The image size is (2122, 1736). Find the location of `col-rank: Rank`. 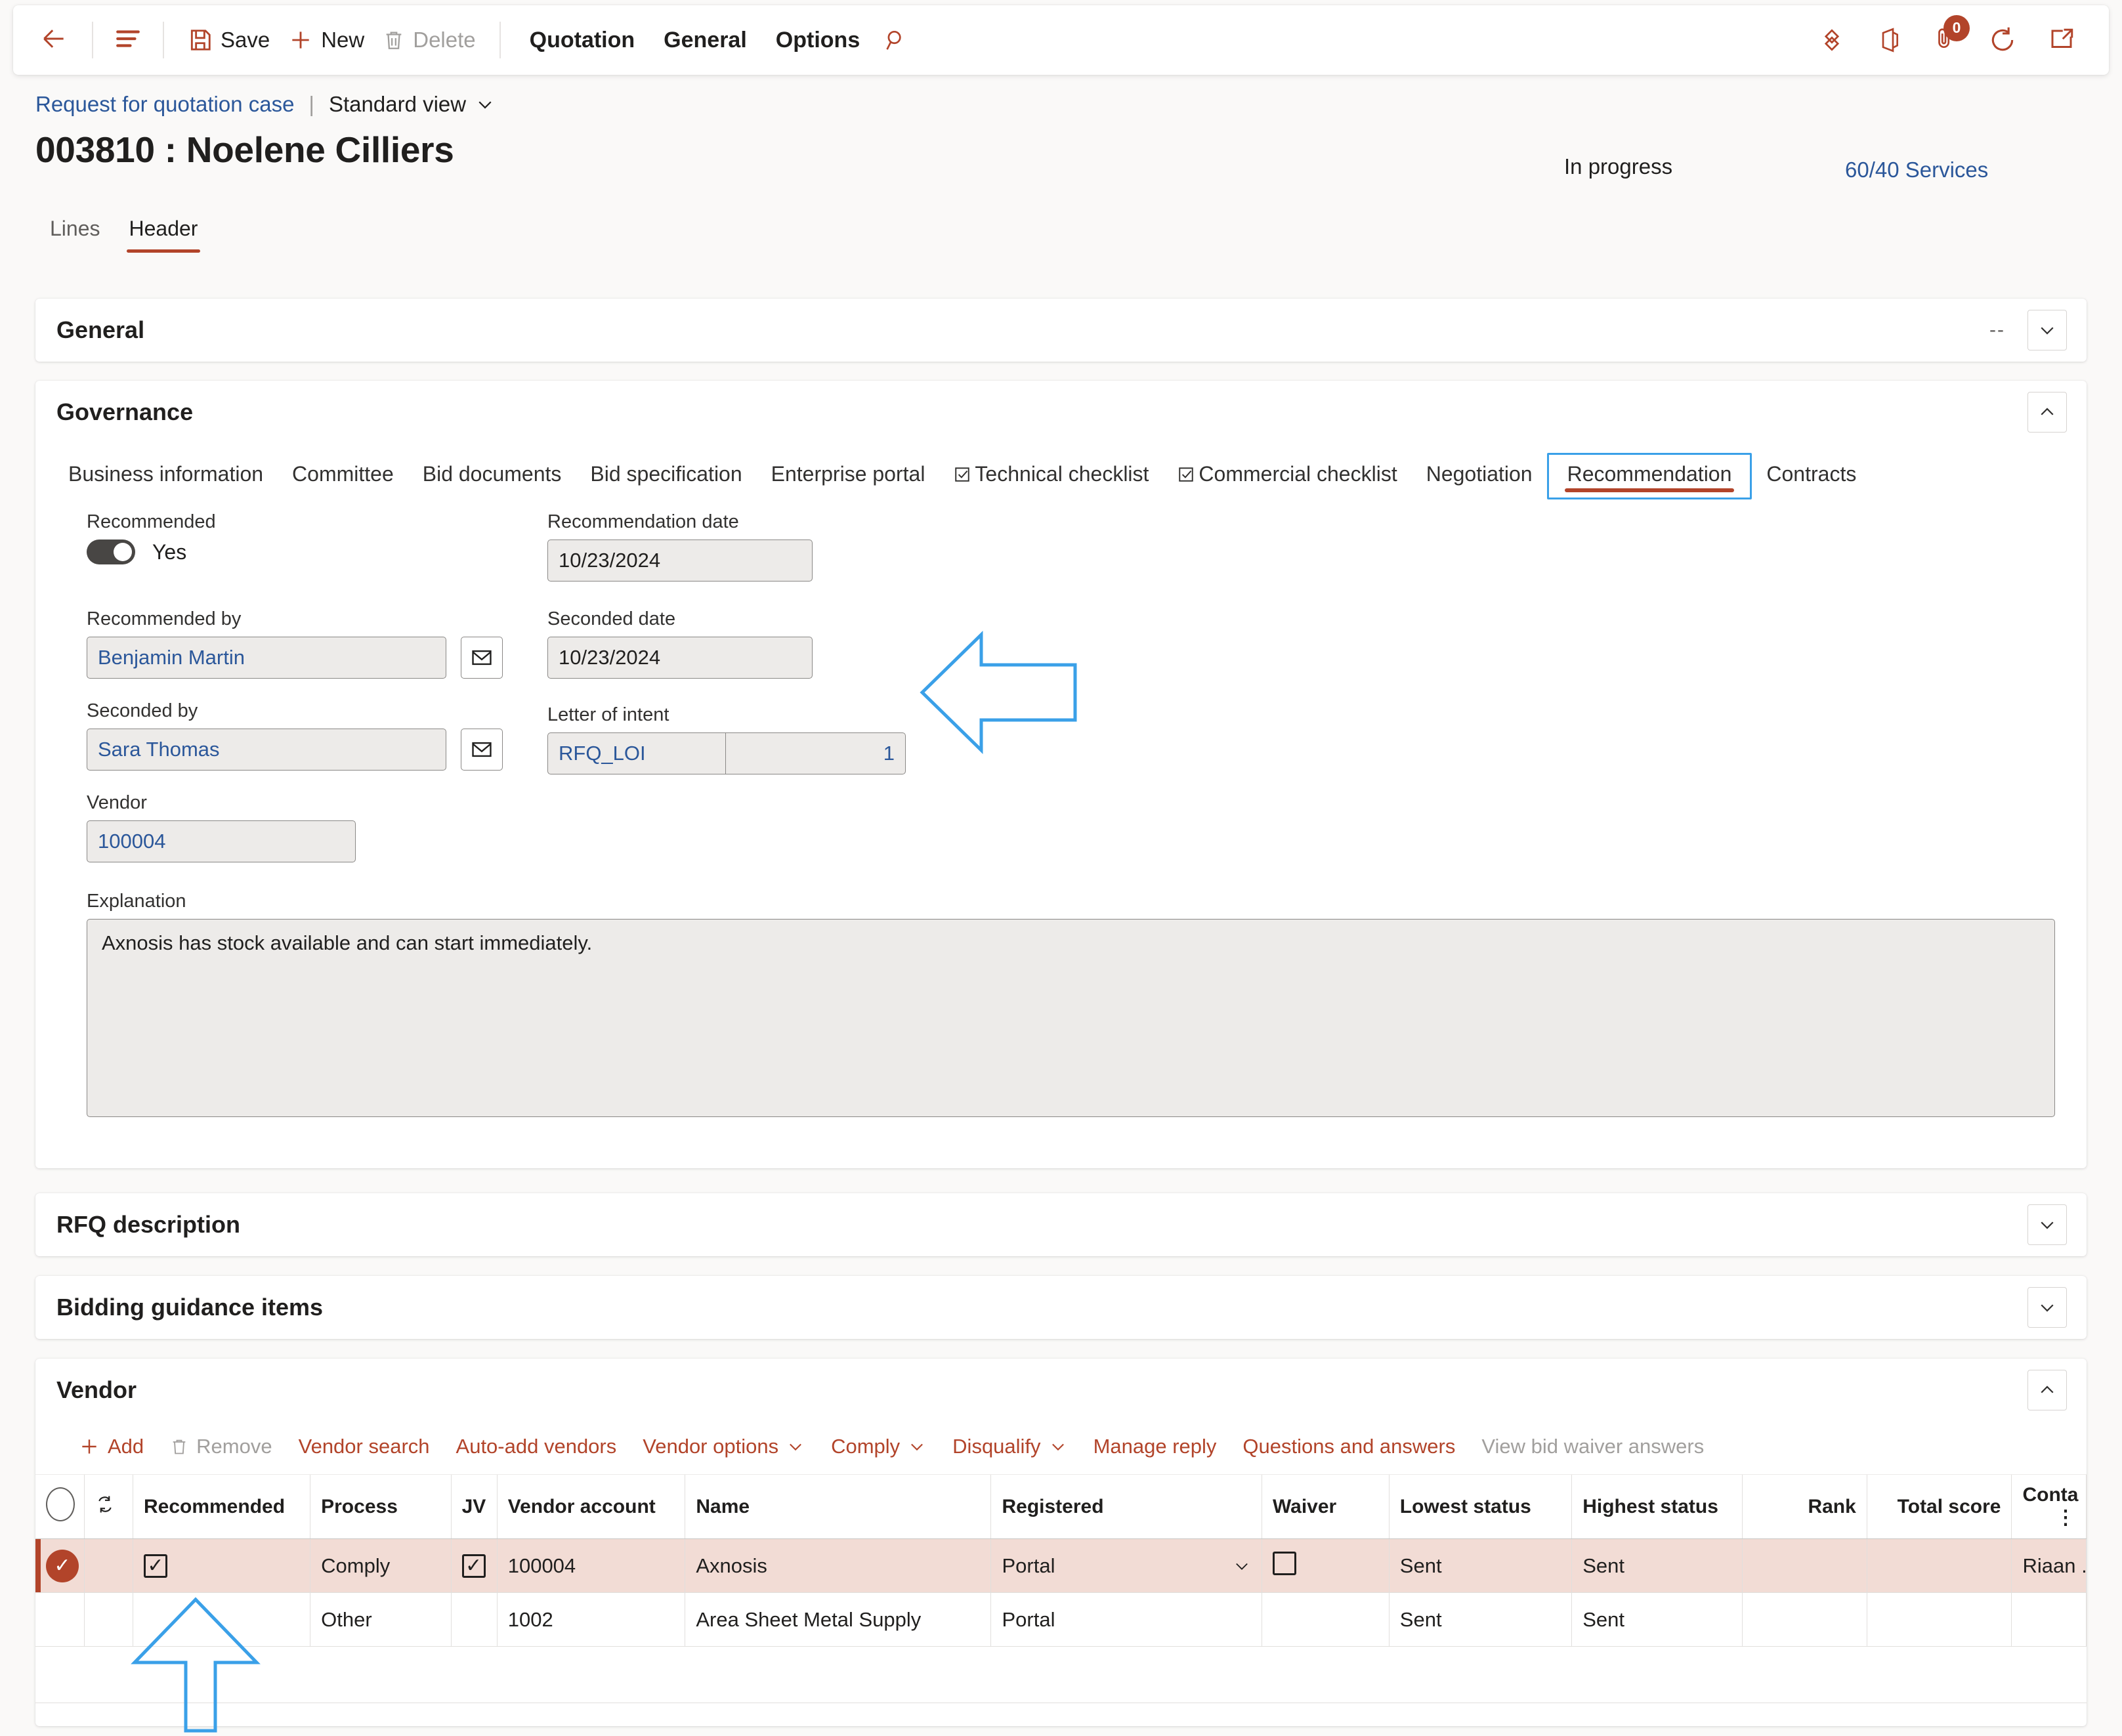

col-rank: Rank is located at coordinates (1804, 1507).